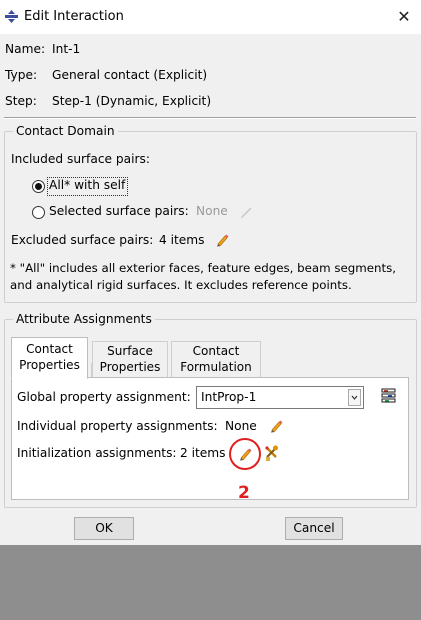 This screenshot has height=620, width=421. I want to click on initialization-assignments-label: Initialization assignments:, so click(97, 453).